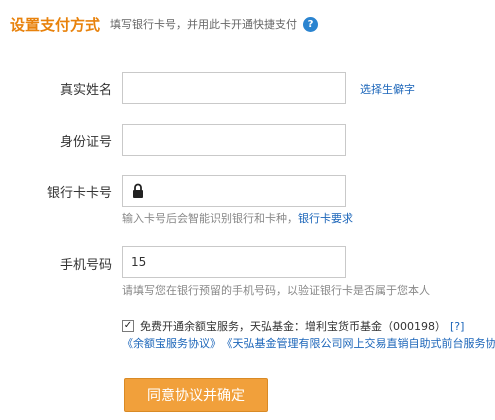 This screenshot has width=495, height=420. What do you see at coordinates (85, 265) in the screenshot?
I see `phone-label: 手机号码` at bounding box center [85, 265].